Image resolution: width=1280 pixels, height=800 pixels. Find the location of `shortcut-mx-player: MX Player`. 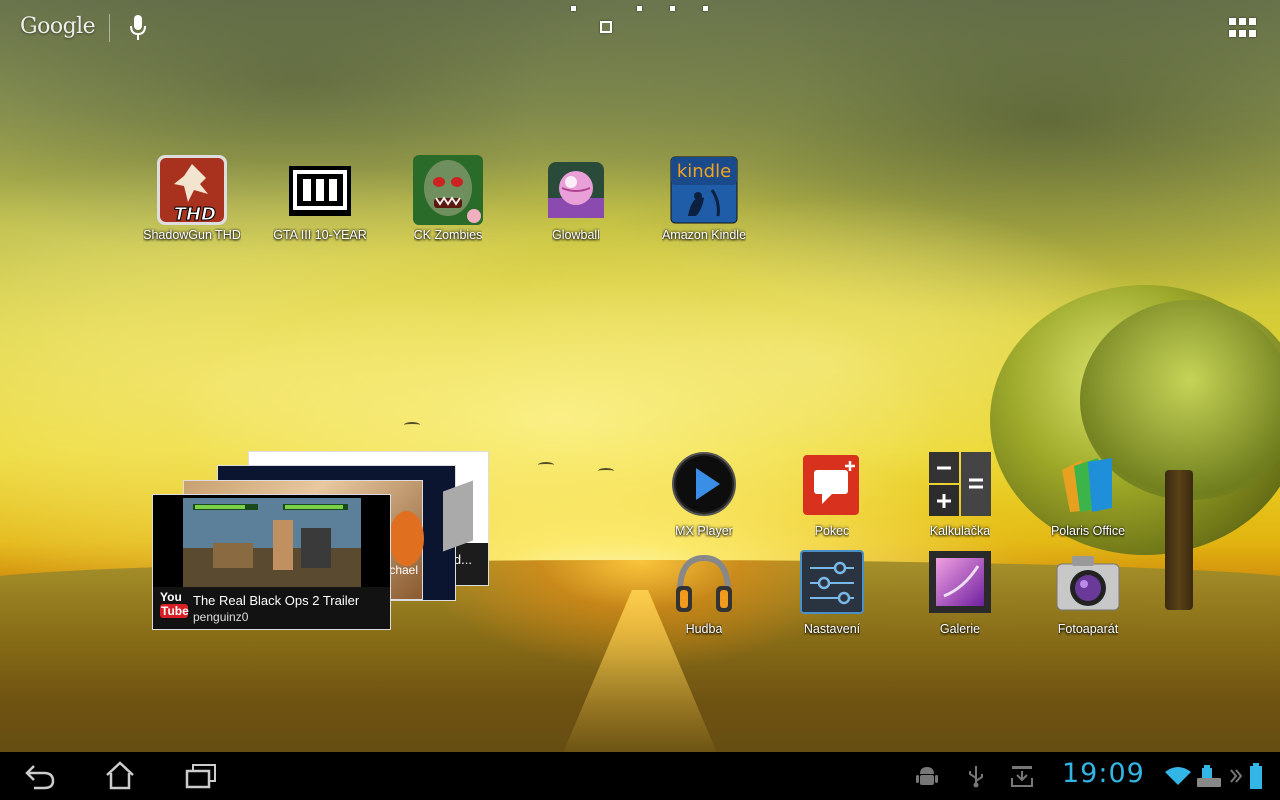

shortcut-mx-player: MX Player is located at coordinates (704, 494).